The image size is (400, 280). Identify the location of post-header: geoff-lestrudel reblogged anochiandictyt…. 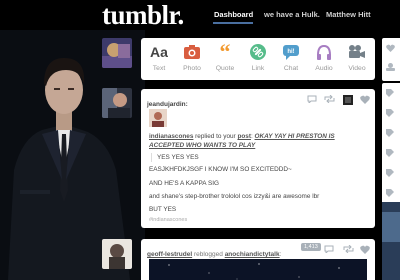
(258, 250).